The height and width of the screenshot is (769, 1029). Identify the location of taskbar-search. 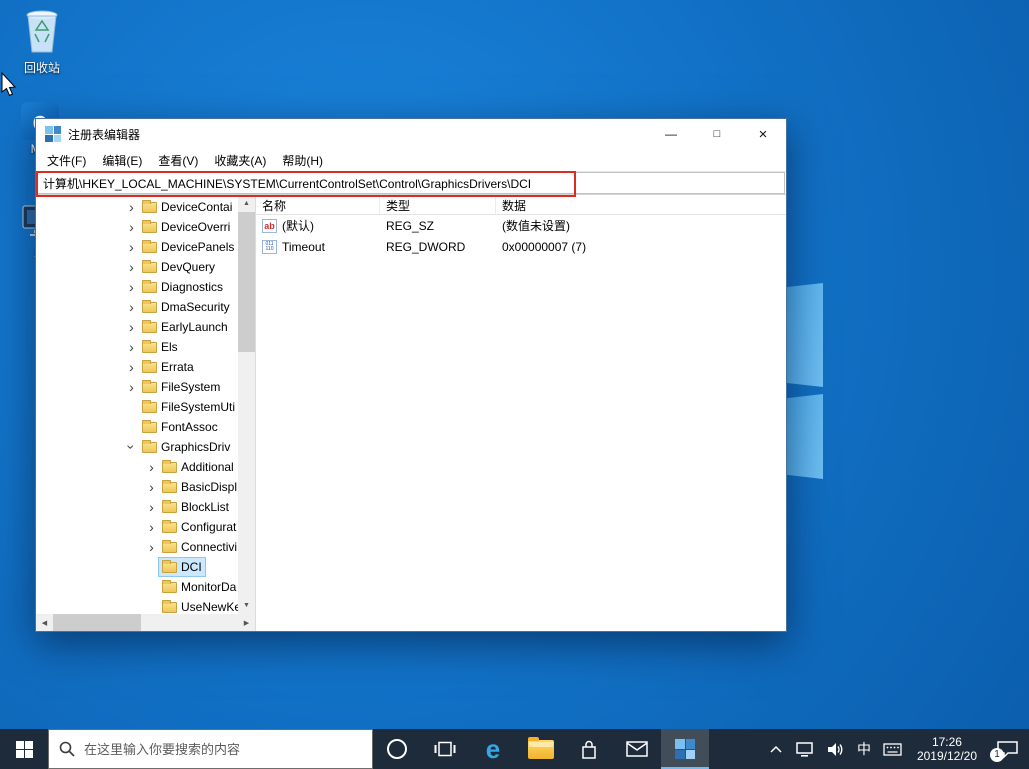
(210, 749).